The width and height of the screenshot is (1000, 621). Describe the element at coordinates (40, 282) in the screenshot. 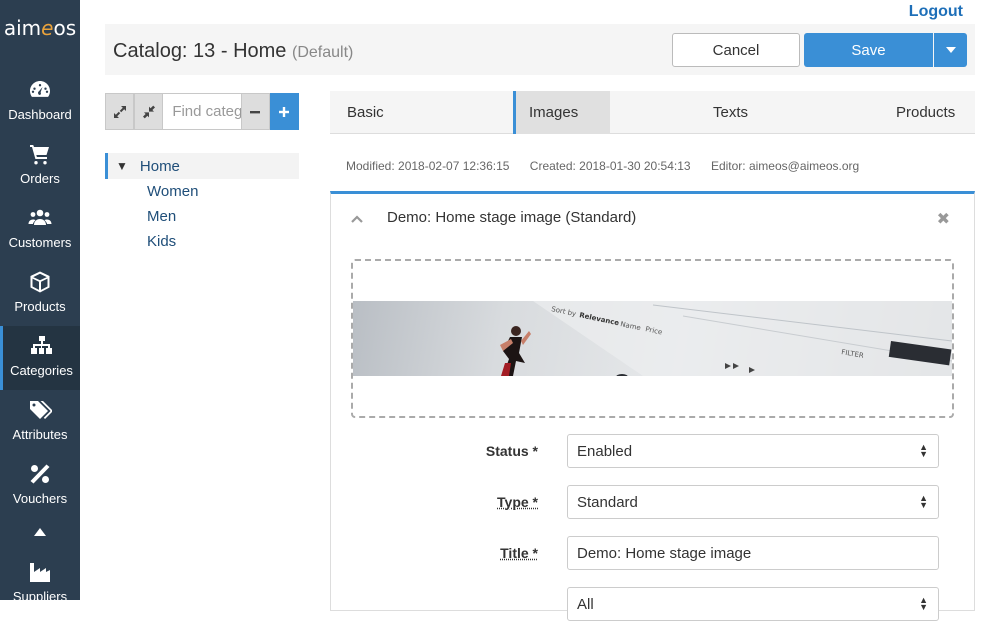

I see `cube-icon` at that location.